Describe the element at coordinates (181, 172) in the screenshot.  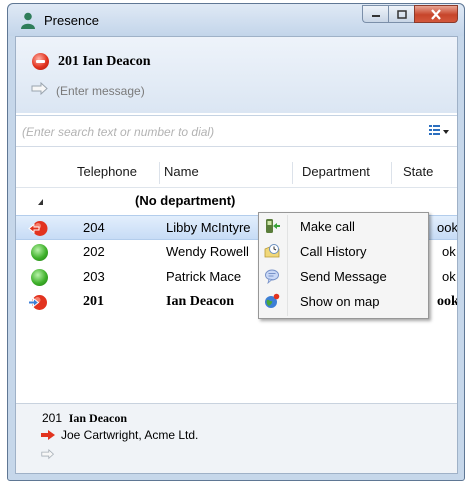
I see `column-header-name: Name` at that location.